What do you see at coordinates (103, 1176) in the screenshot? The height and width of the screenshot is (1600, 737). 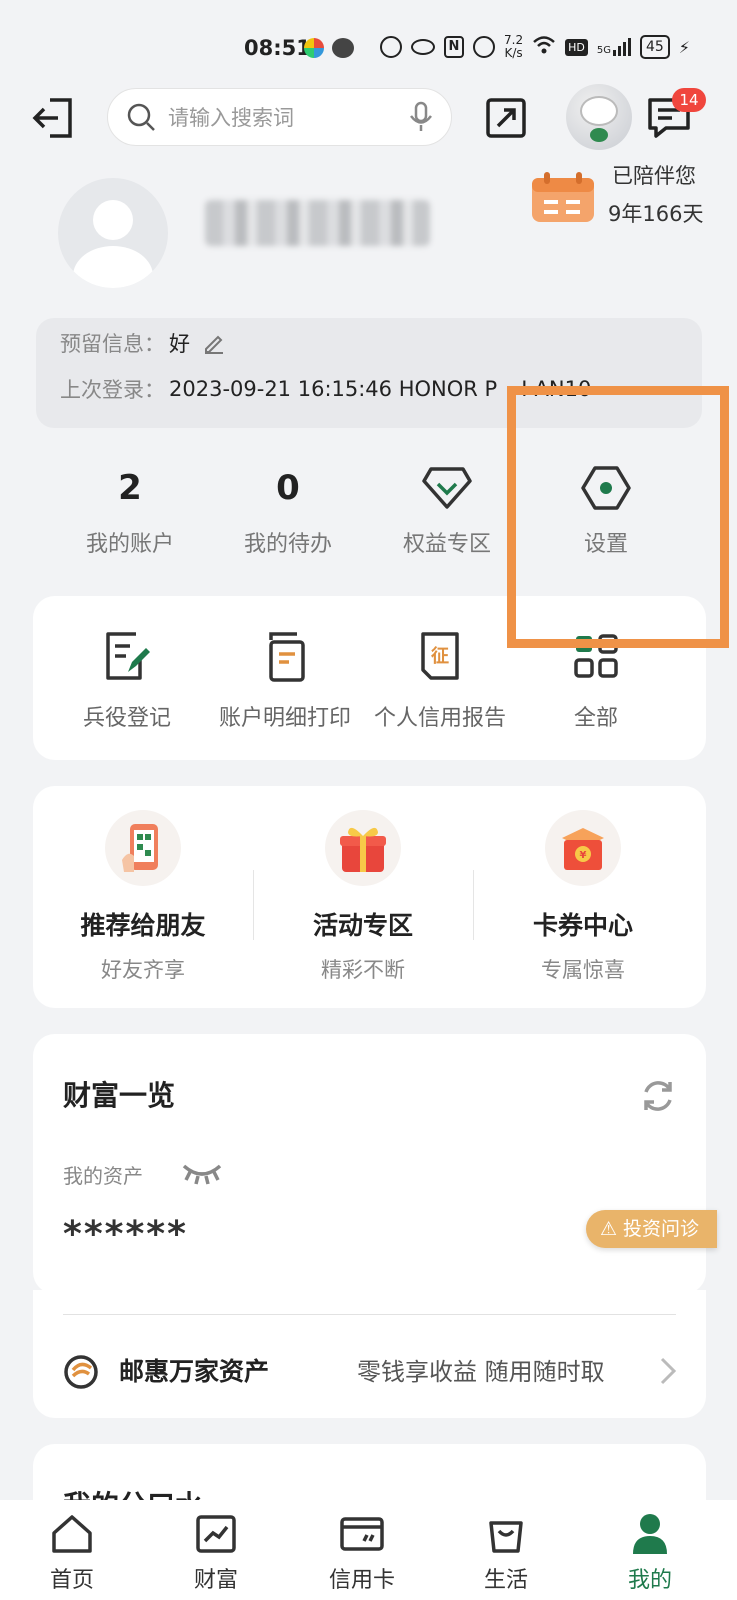 I see `my-assets-label: 我的资产` at bounding box center [103, 1176].